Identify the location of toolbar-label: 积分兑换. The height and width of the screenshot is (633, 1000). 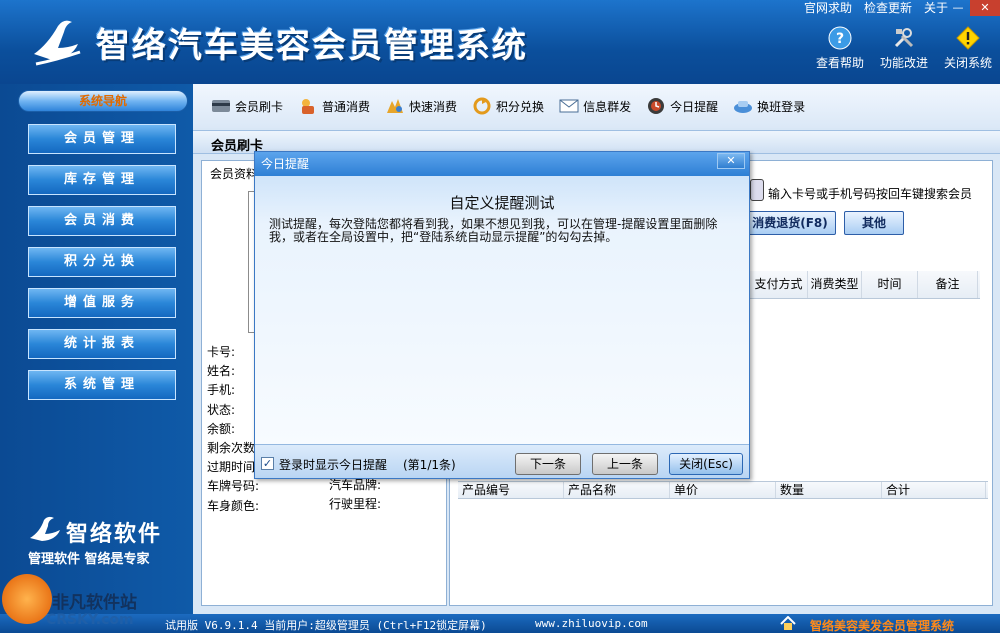
(520, 106).